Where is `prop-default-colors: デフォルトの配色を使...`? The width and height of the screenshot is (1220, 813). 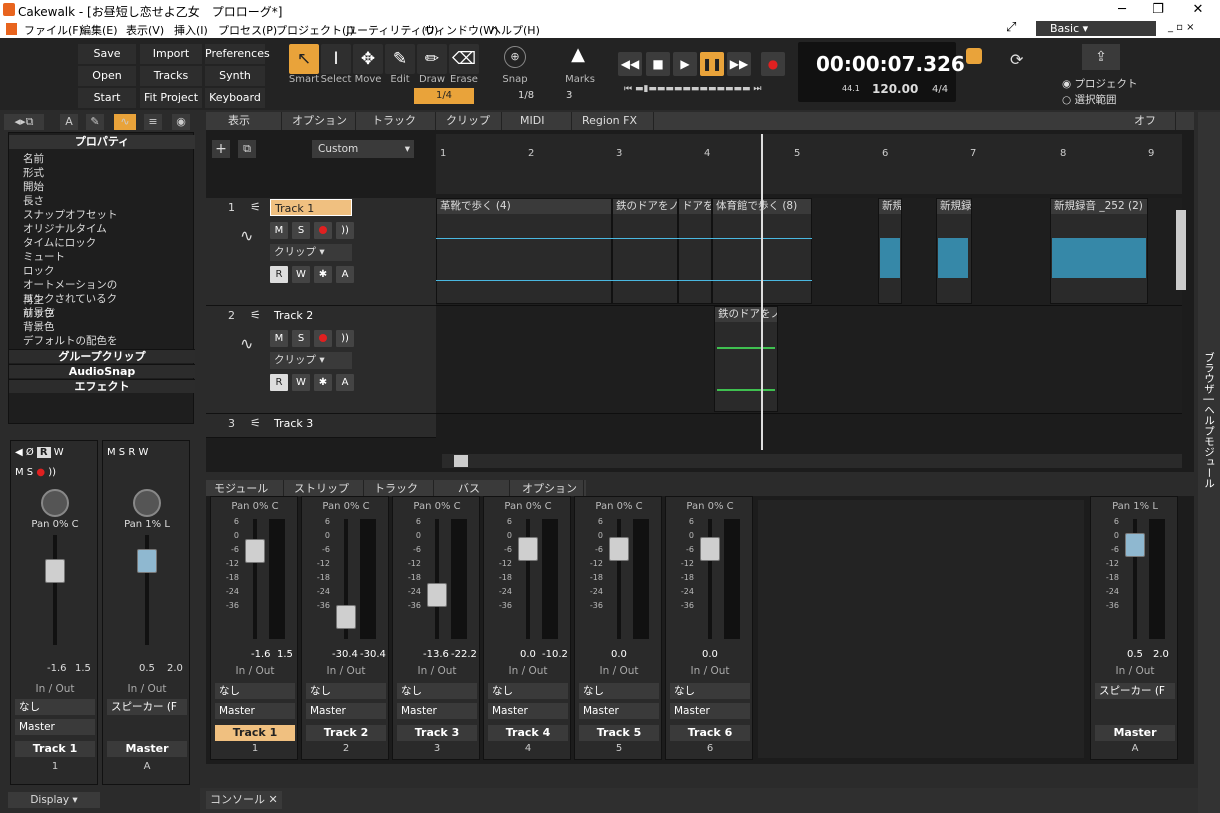
prop-default-colors: デフォルトの配色を使... is located at coordinates (73, 347).